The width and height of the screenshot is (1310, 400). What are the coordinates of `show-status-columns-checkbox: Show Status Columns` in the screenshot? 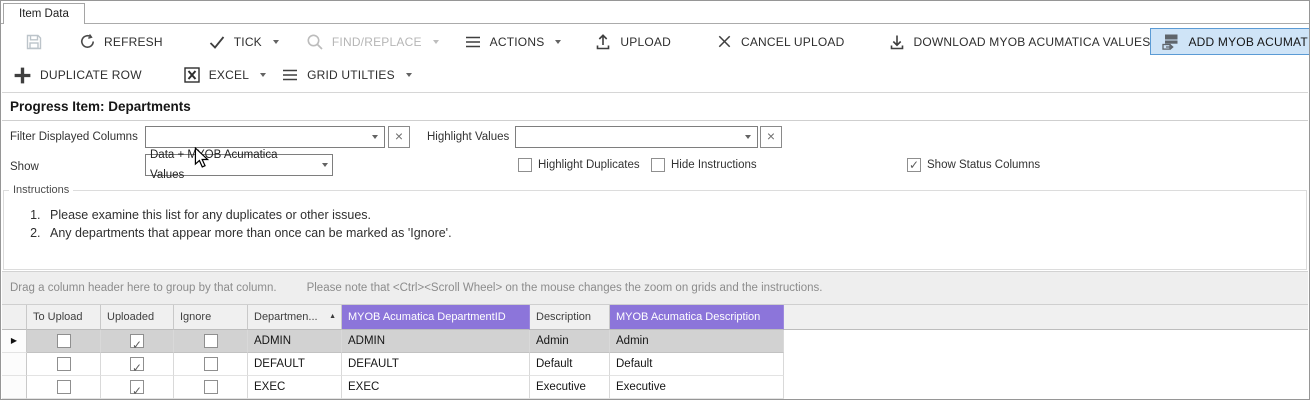 It's located at (973, 165).